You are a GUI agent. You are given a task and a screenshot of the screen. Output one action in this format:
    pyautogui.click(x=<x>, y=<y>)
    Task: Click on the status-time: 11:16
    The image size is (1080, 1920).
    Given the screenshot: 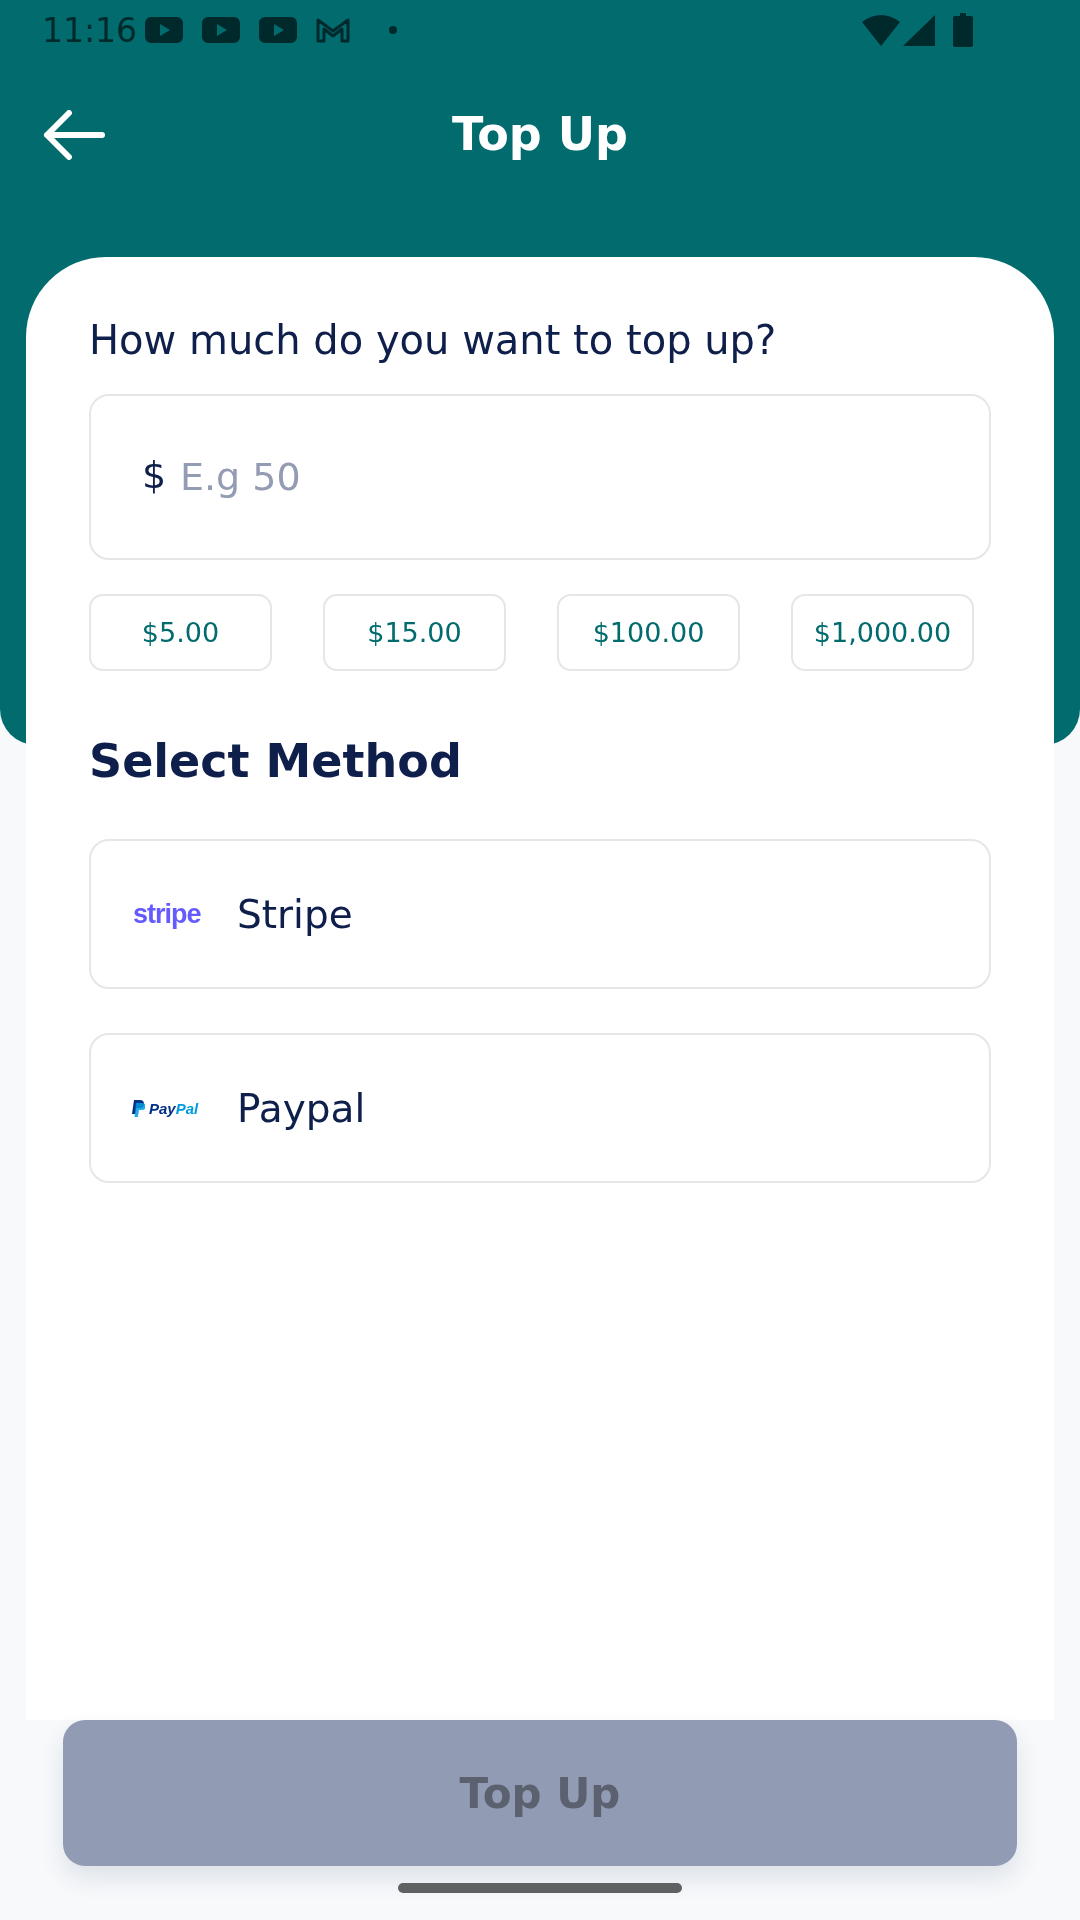 What is the action you would take?
    pyautogui.click(x=90, y=30)
    